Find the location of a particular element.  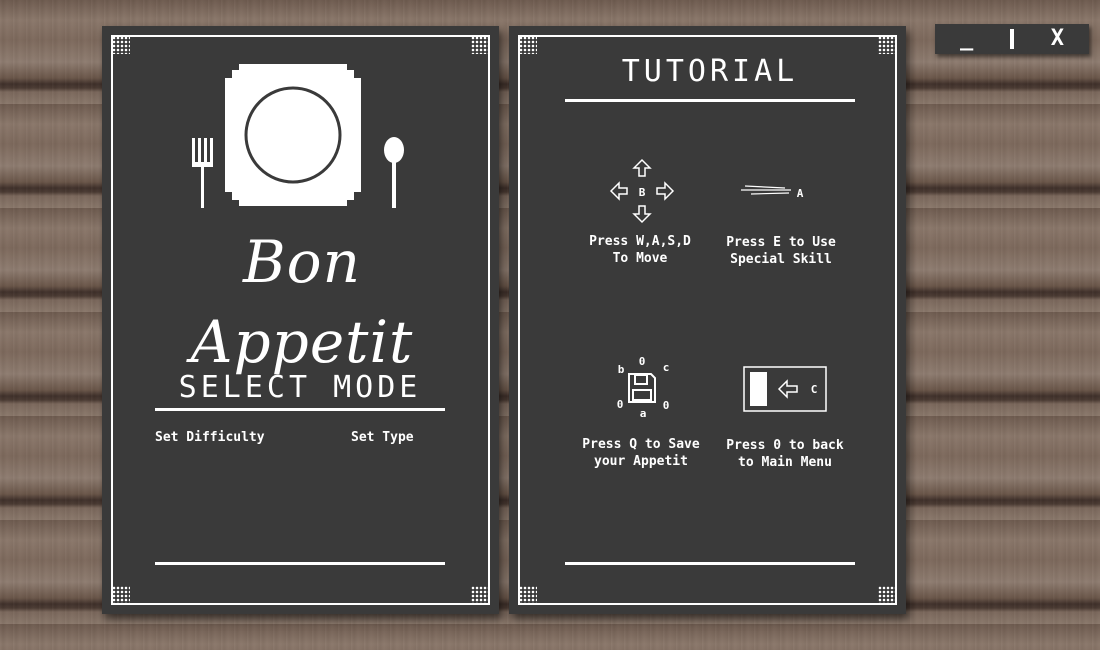

skill-instruction-line2: Special Skill is located at coordinates (781, 259).